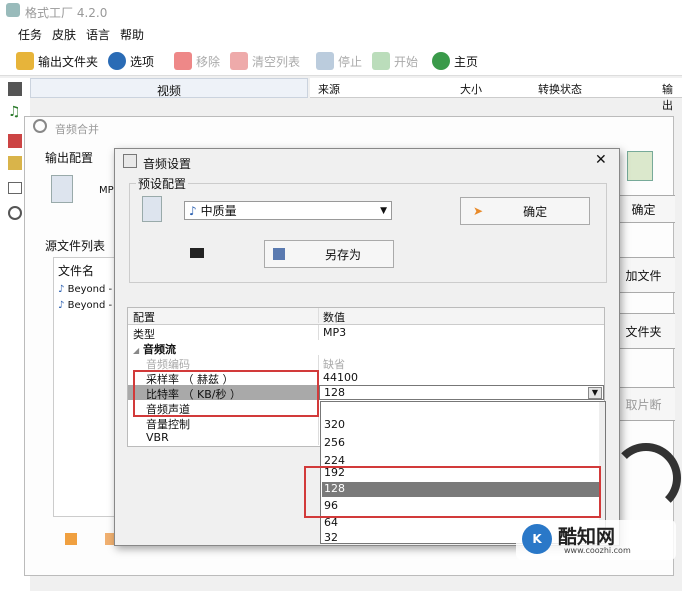  I want to click on output-folder-button: 输出文件夹, so click(57, 61).